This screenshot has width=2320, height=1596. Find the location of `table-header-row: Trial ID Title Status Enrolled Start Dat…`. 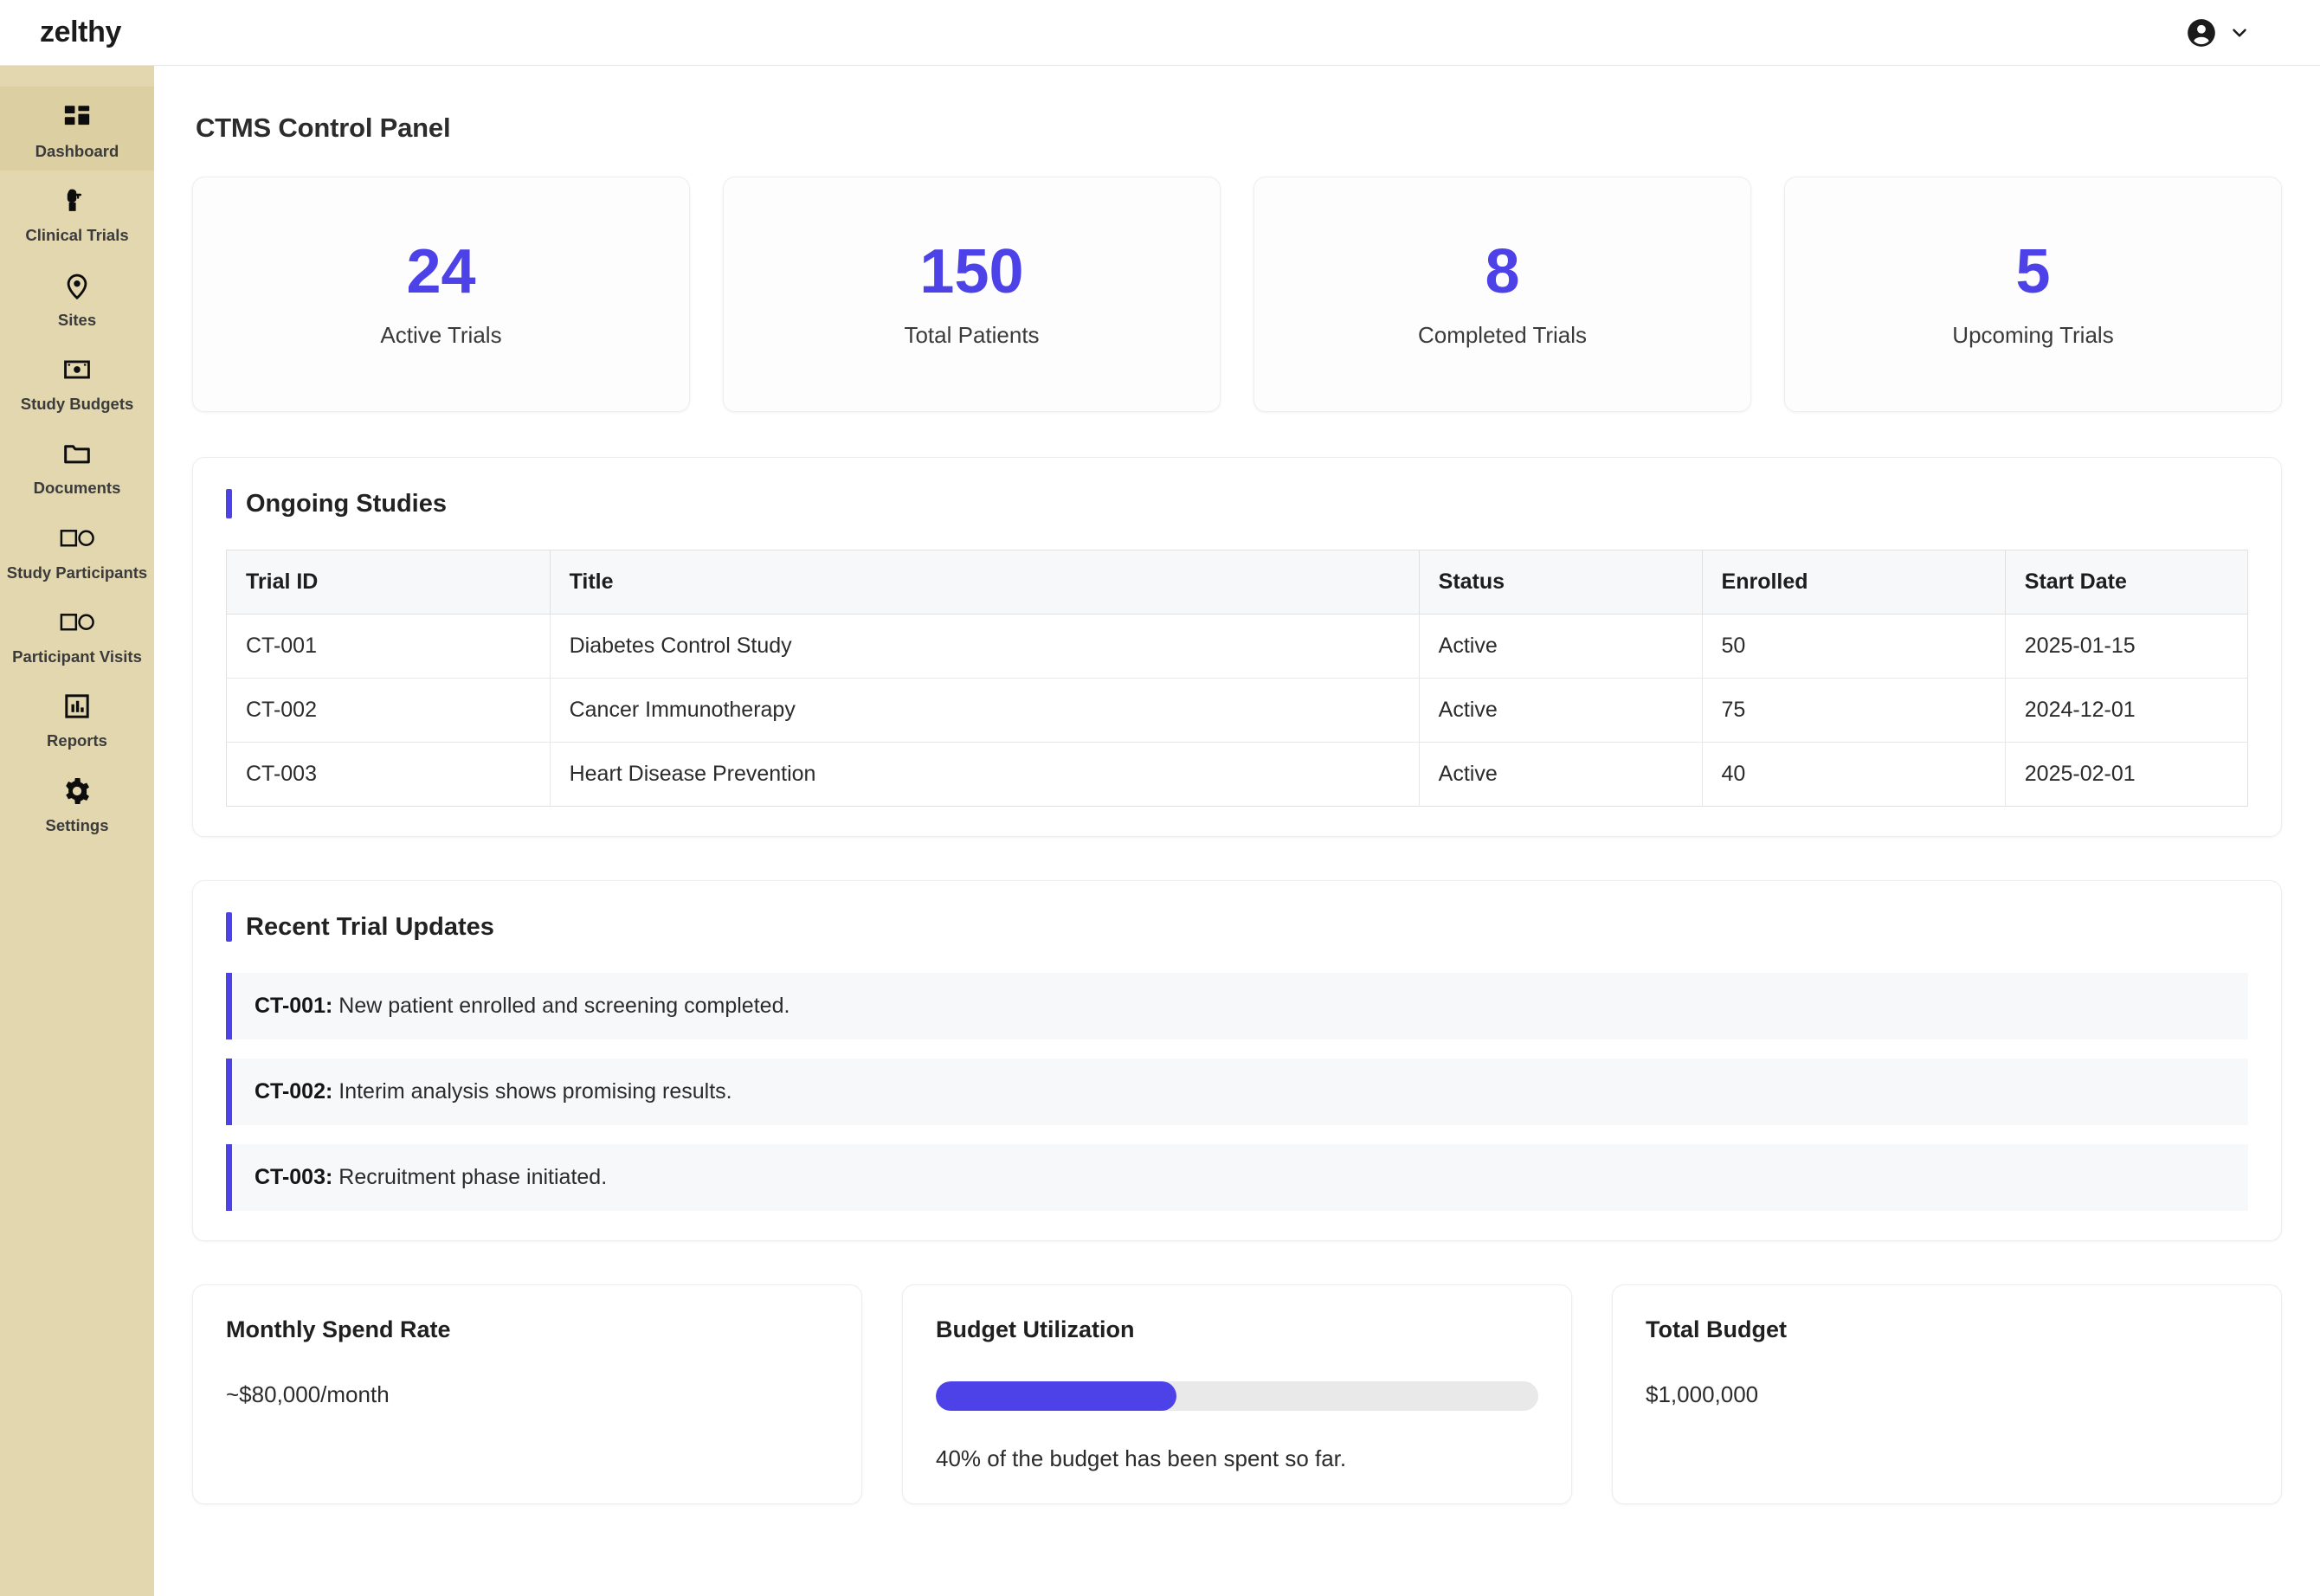

table-header-row: Trial ID Title Status Enrolled Start Dat… is located at coordinates (1237, 582).